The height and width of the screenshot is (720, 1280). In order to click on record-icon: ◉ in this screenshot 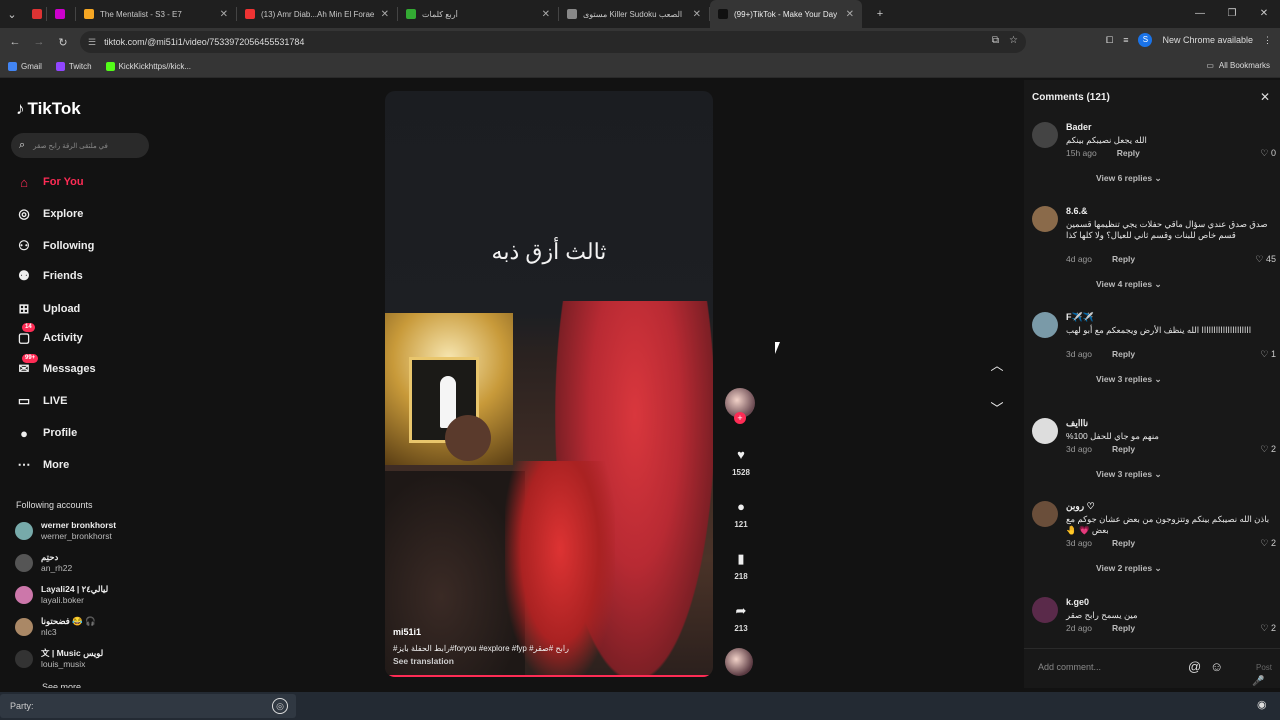, I will do `click(1262, 704)`.